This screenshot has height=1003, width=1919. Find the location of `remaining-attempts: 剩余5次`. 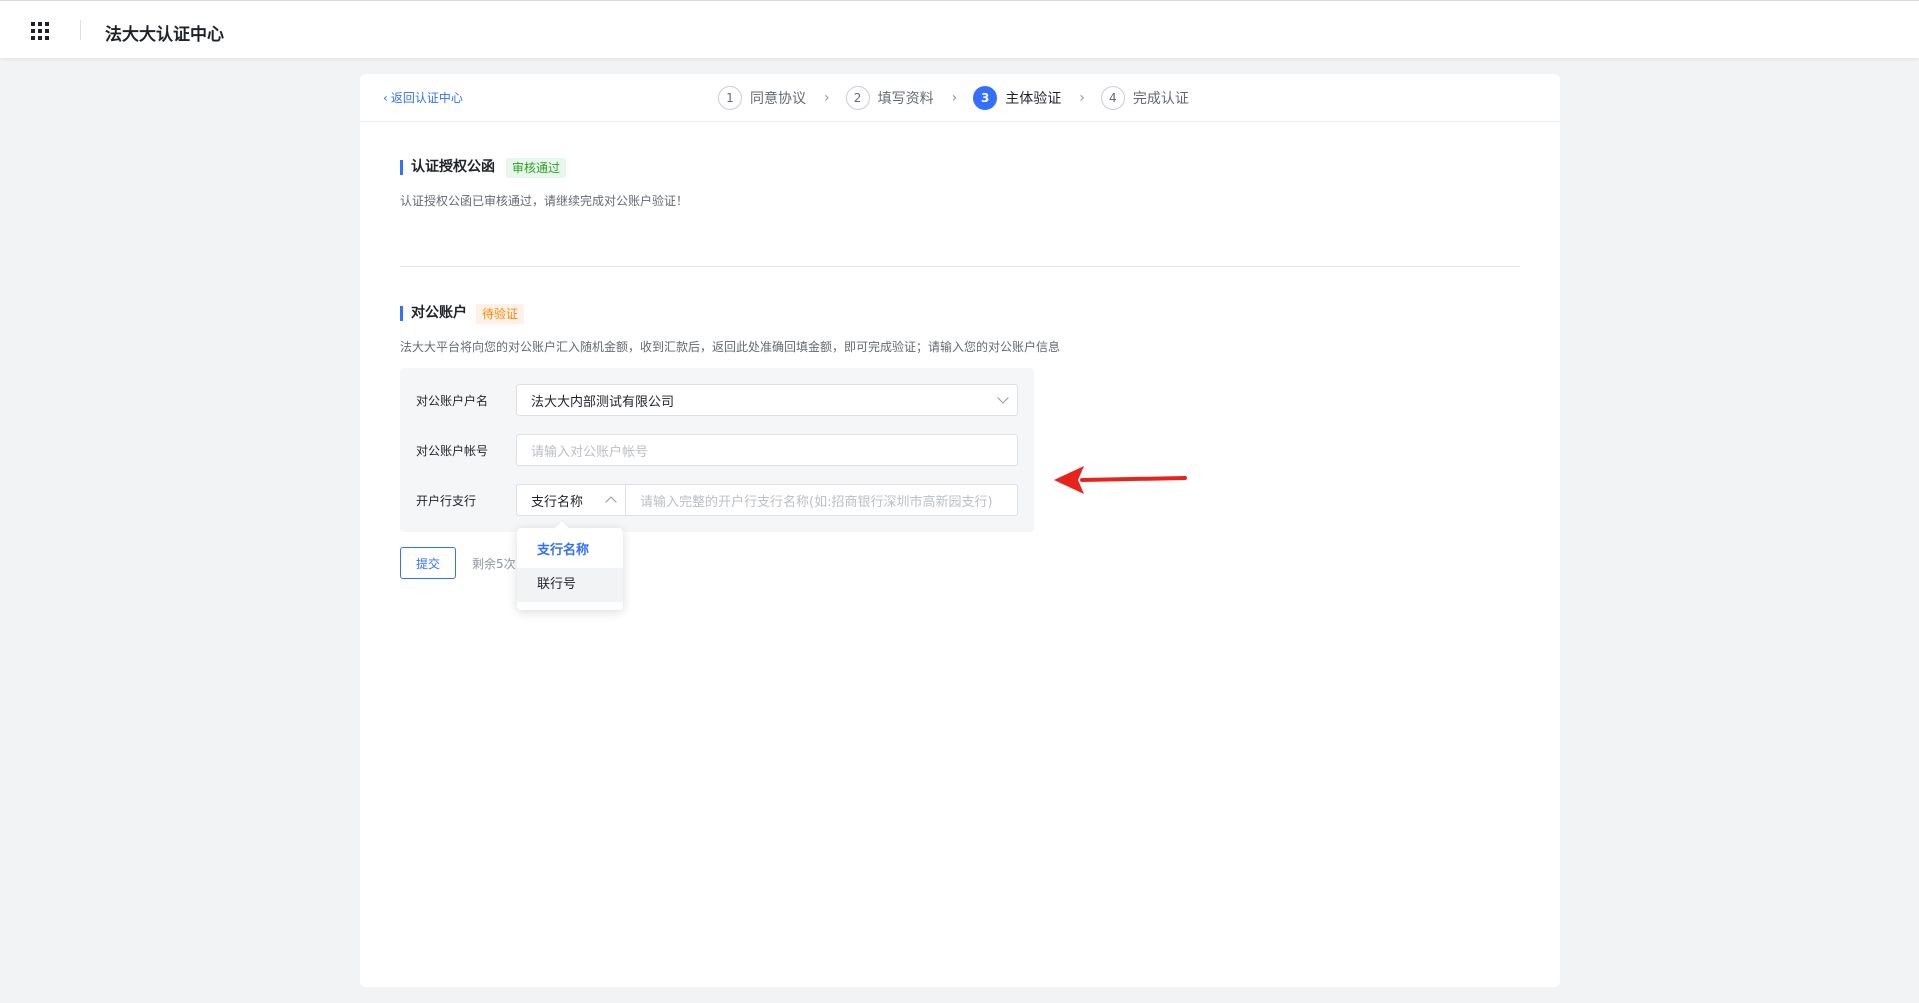

remaining-attempts: 剩余5次 is located at coordinates (494, 564).